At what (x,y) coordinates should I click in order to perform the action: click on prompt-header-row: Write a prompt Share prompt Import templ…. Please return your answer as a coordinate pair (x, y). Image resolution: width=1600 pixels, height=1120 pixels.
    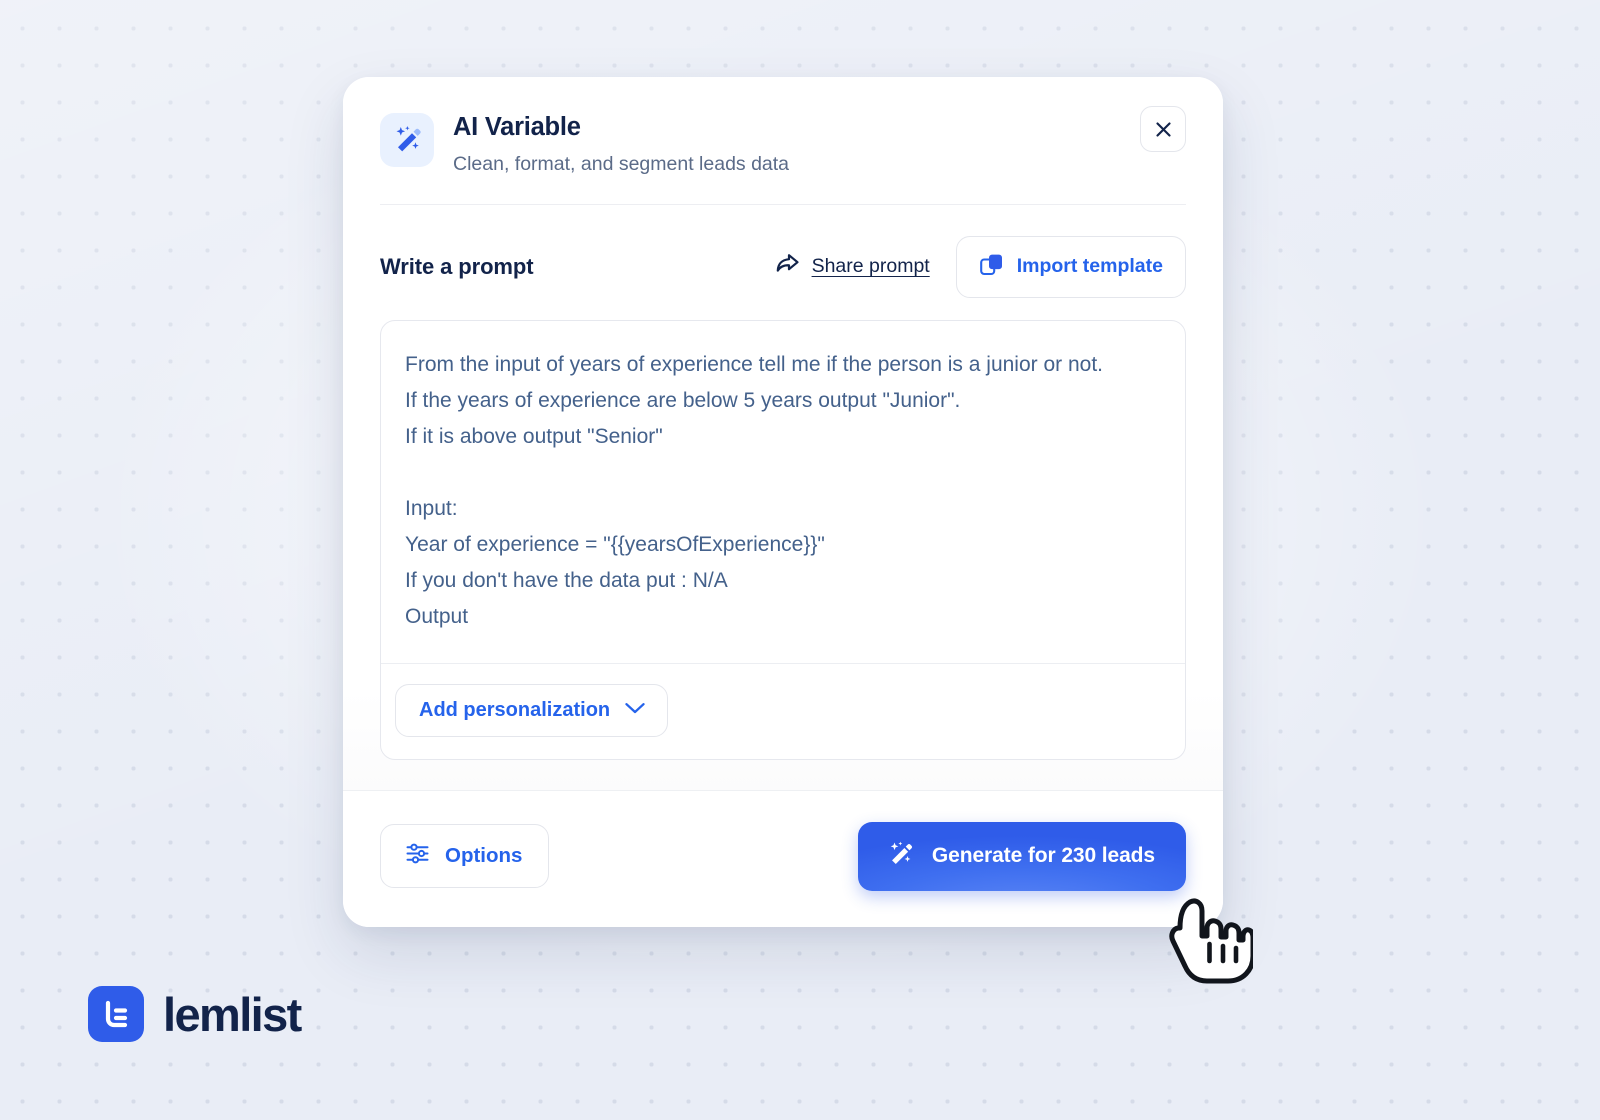
    Looking at the image, I should click on (783, 251).